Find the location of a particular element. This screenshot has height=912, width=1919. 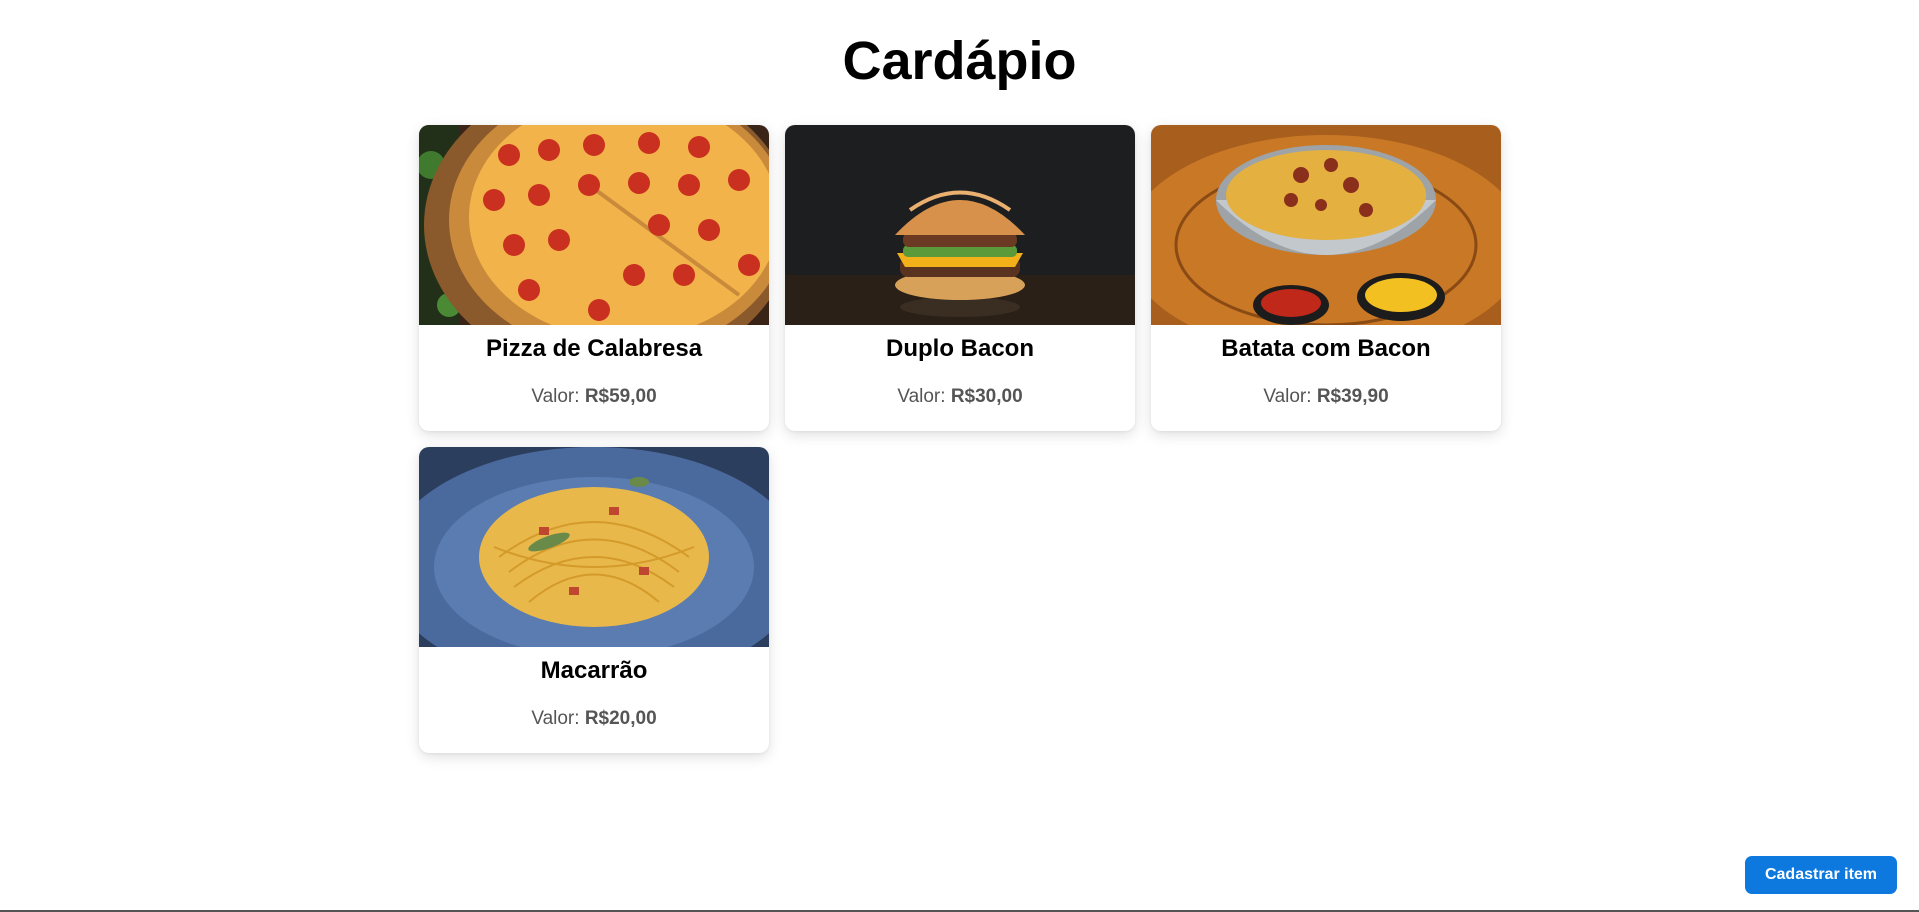

menu-card: Duplo Bacon Valor: R$30,00 is located at coordinates (960, 278).